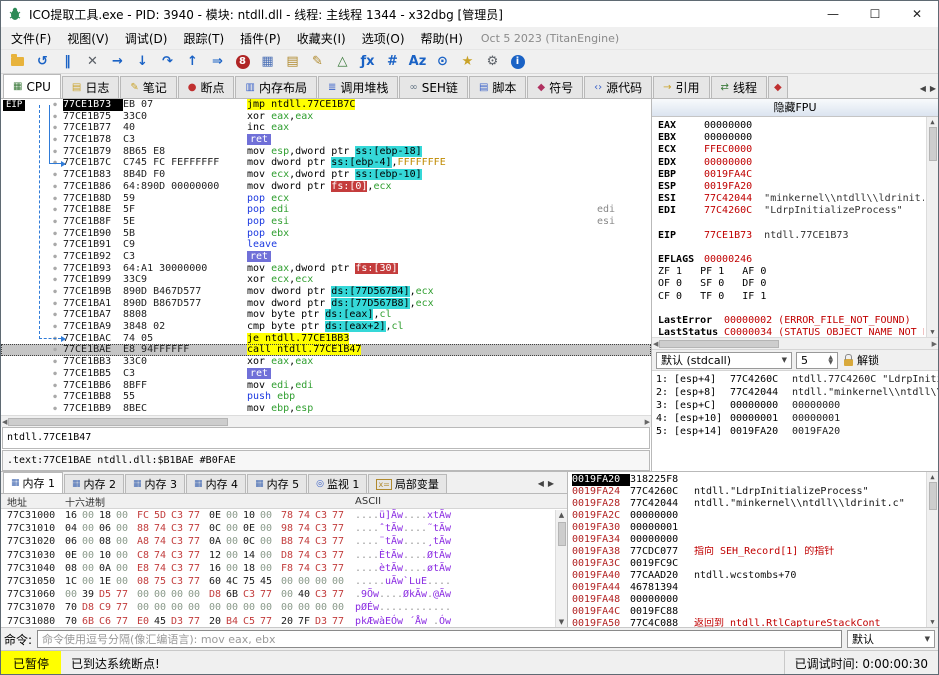 The image size is (939, 675). I want to click on unlock-toggle: 解锁, so click(861, 360).